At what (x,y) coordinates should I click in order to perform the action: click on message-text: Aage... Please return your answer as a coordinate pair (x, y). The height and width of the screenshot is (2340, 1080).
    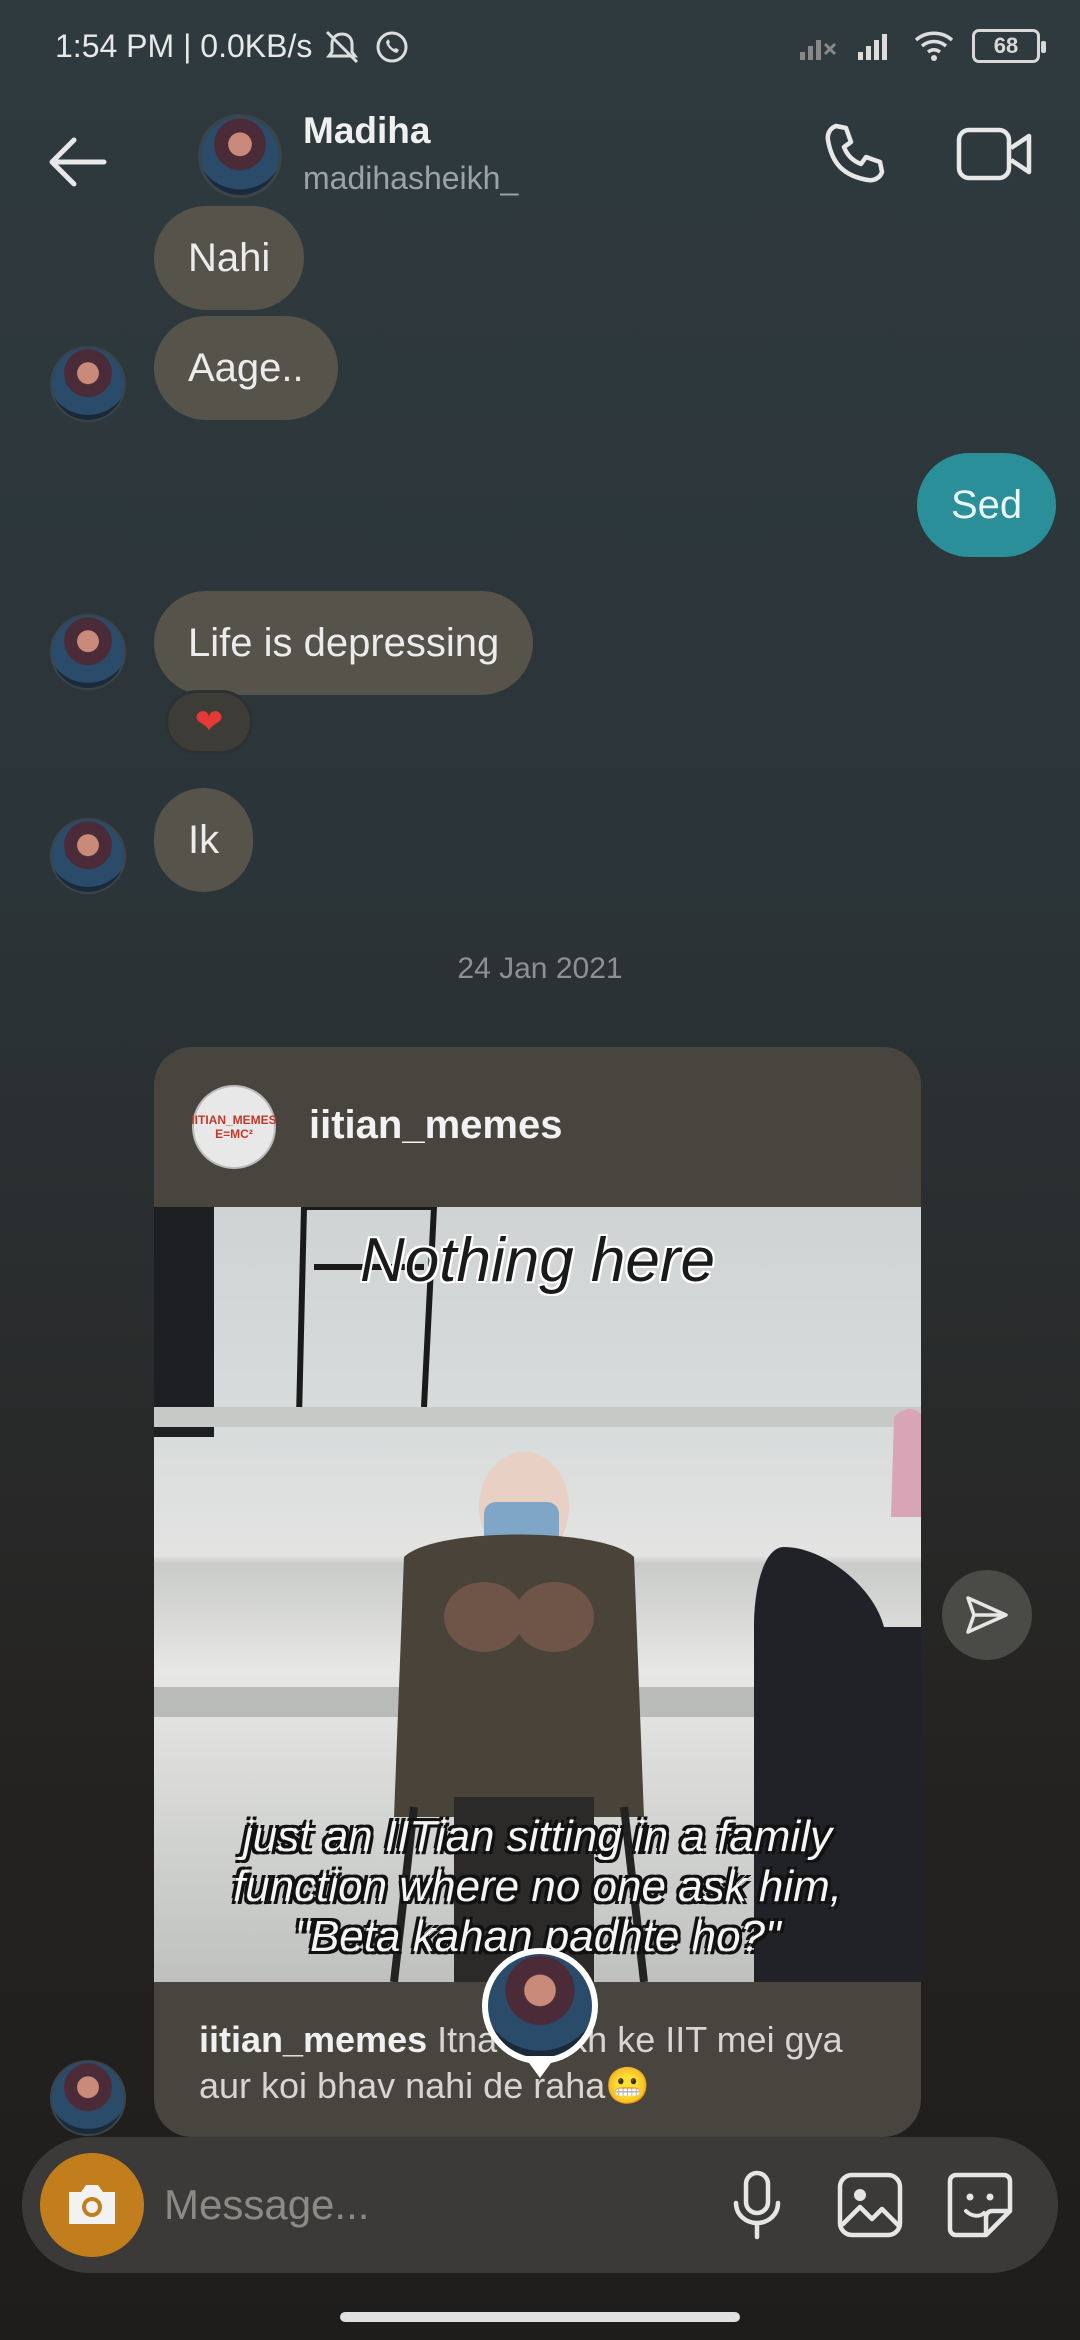
    Looking at the image, I should click on (246, 368).